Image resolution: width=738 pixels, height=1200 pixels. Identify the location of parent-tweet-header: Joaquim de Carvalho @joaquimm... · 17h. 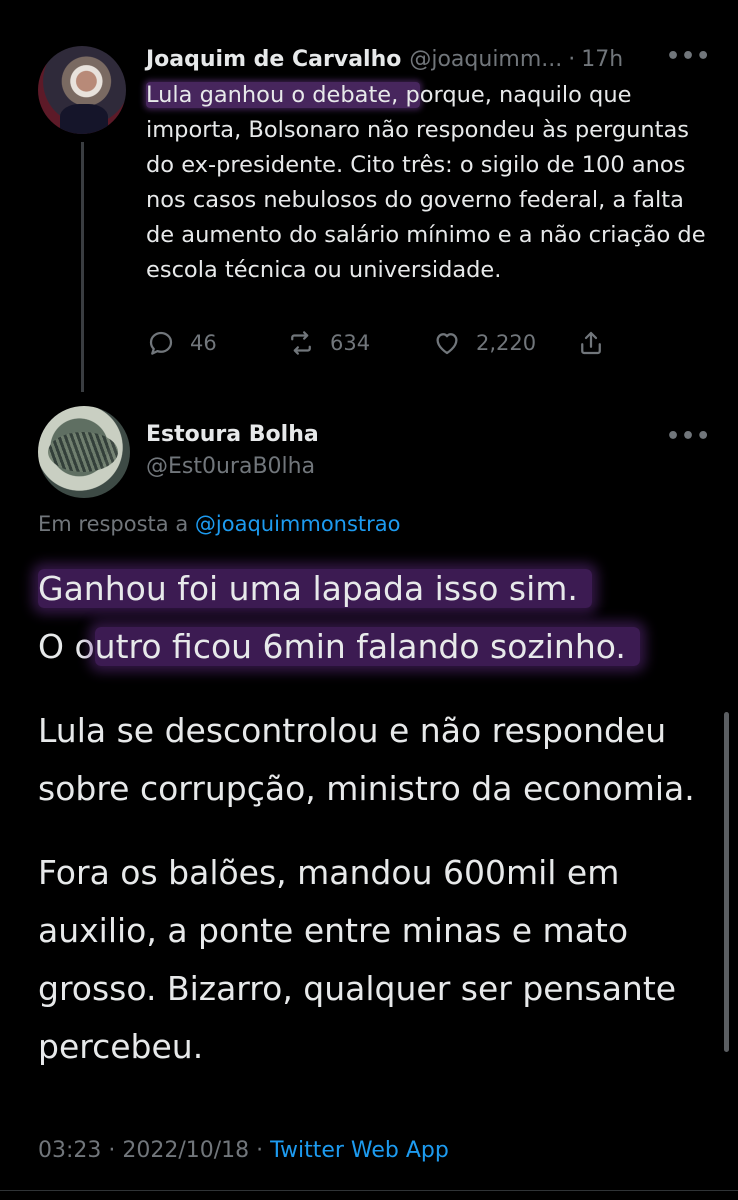
(426, 59).